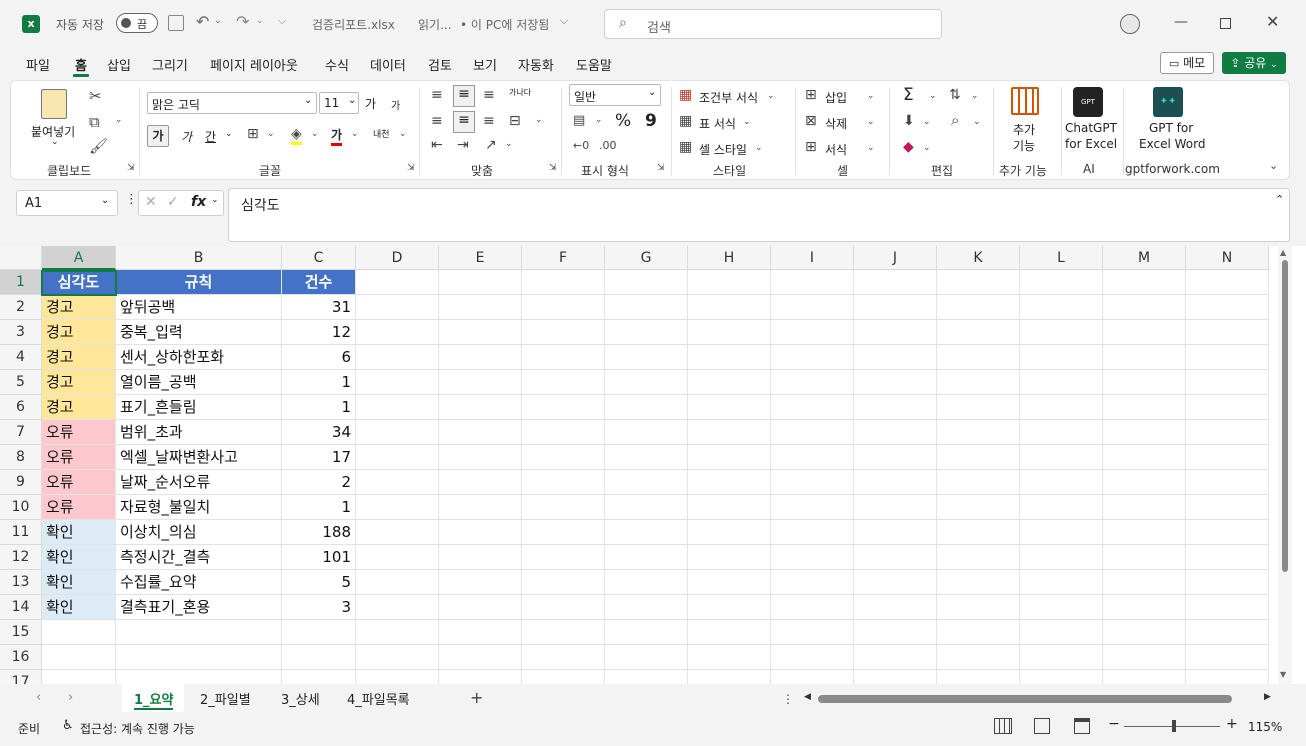 The width and height of the screenshot is (1306, 746). What do you see at coordinates (21, 432) in the screenshot?
I see `row-header-7: 7` at bounding box center [21, 432].